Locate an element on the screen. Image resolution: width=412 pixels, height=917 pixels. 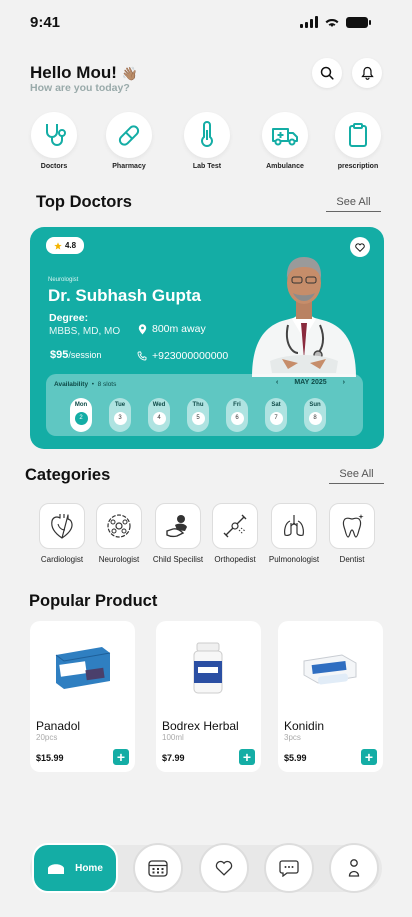
chevron-left-icon: ‹ is located at coordinates (277, 382).